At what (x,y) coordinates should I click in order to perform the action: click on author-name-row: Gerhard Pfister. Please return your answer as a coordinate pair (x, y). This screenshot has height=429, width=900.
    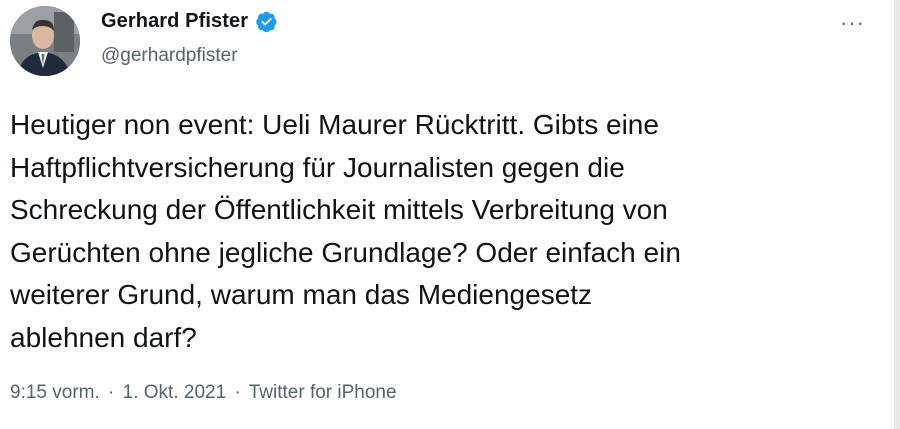
    Looking at the image, I should click on (189, 21).